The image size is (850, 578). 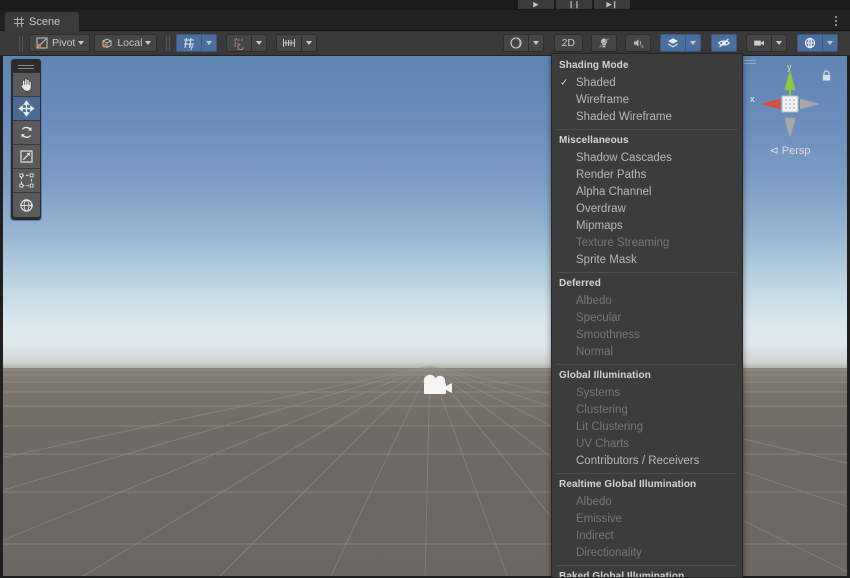 What do you see at coordinates (598, 392) in the screenshot?
I see `menu-item-label: Systems` at bounding box center [598, 392].